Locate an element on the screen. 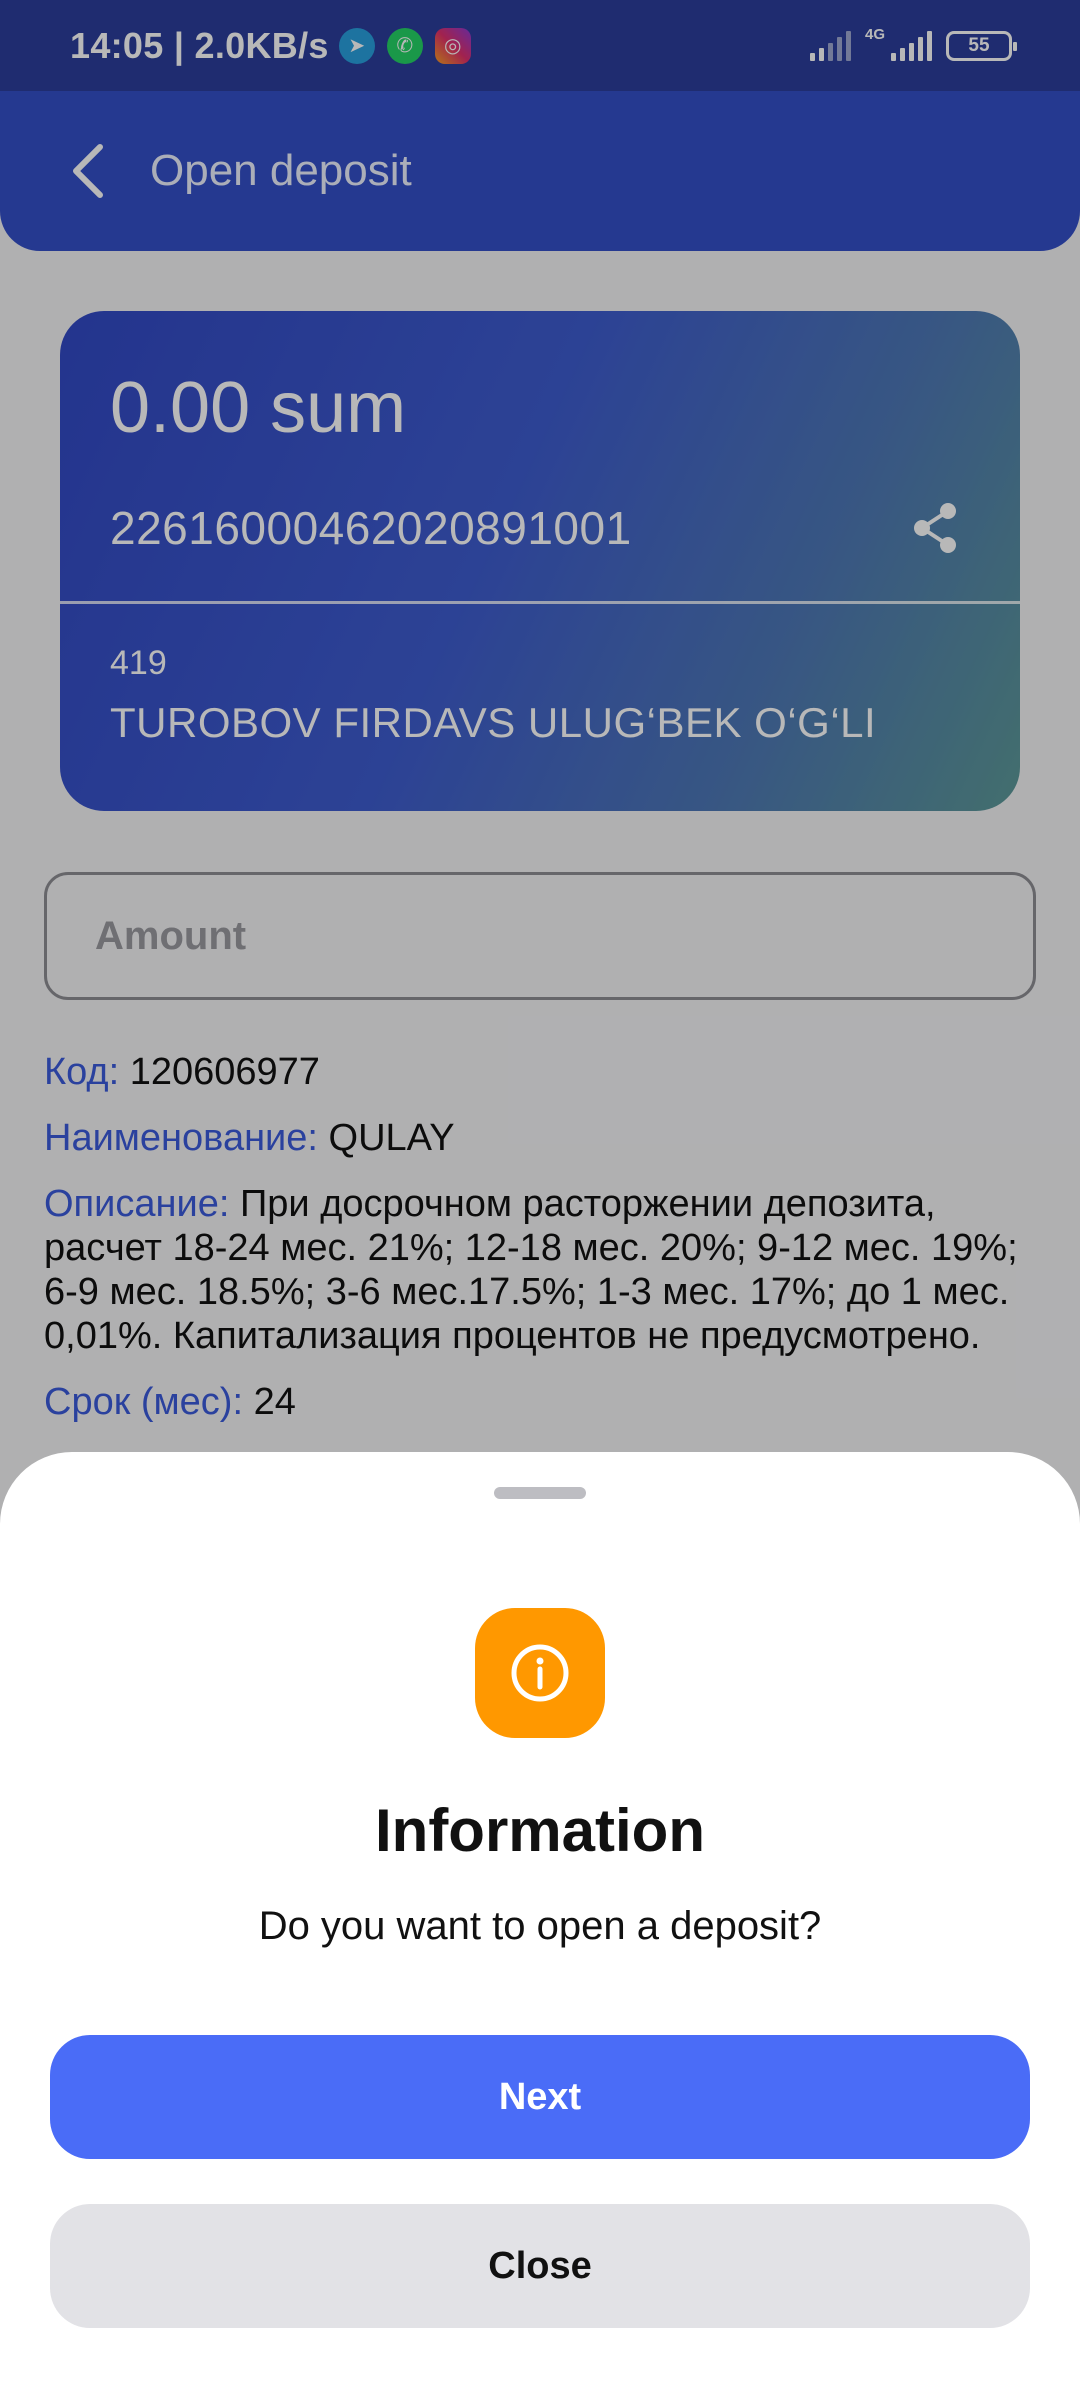 This screenshot has width=1080, height=2400. next-button: Next is located at coordinates (540, 2097).